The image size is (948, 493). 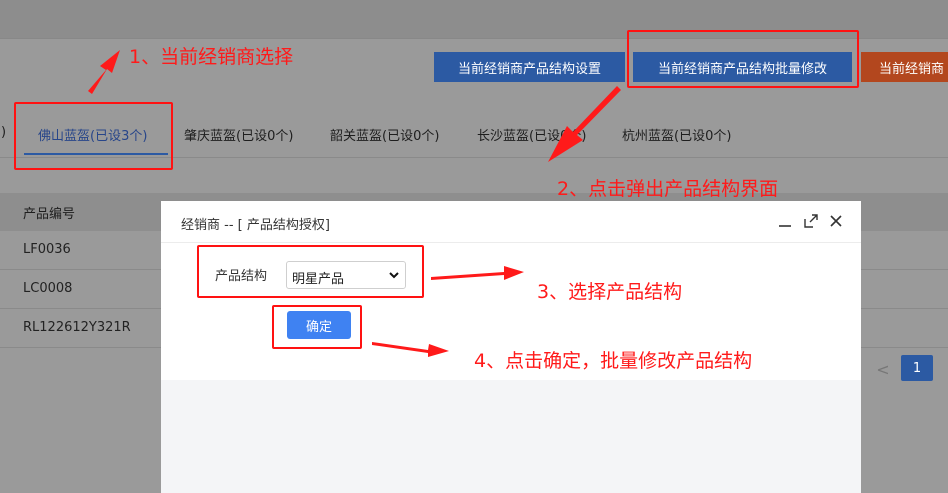 What do you see at coordinates (785, 221) in the screenshot?
I see `minimize-icon` at bounding box center [785, 221].